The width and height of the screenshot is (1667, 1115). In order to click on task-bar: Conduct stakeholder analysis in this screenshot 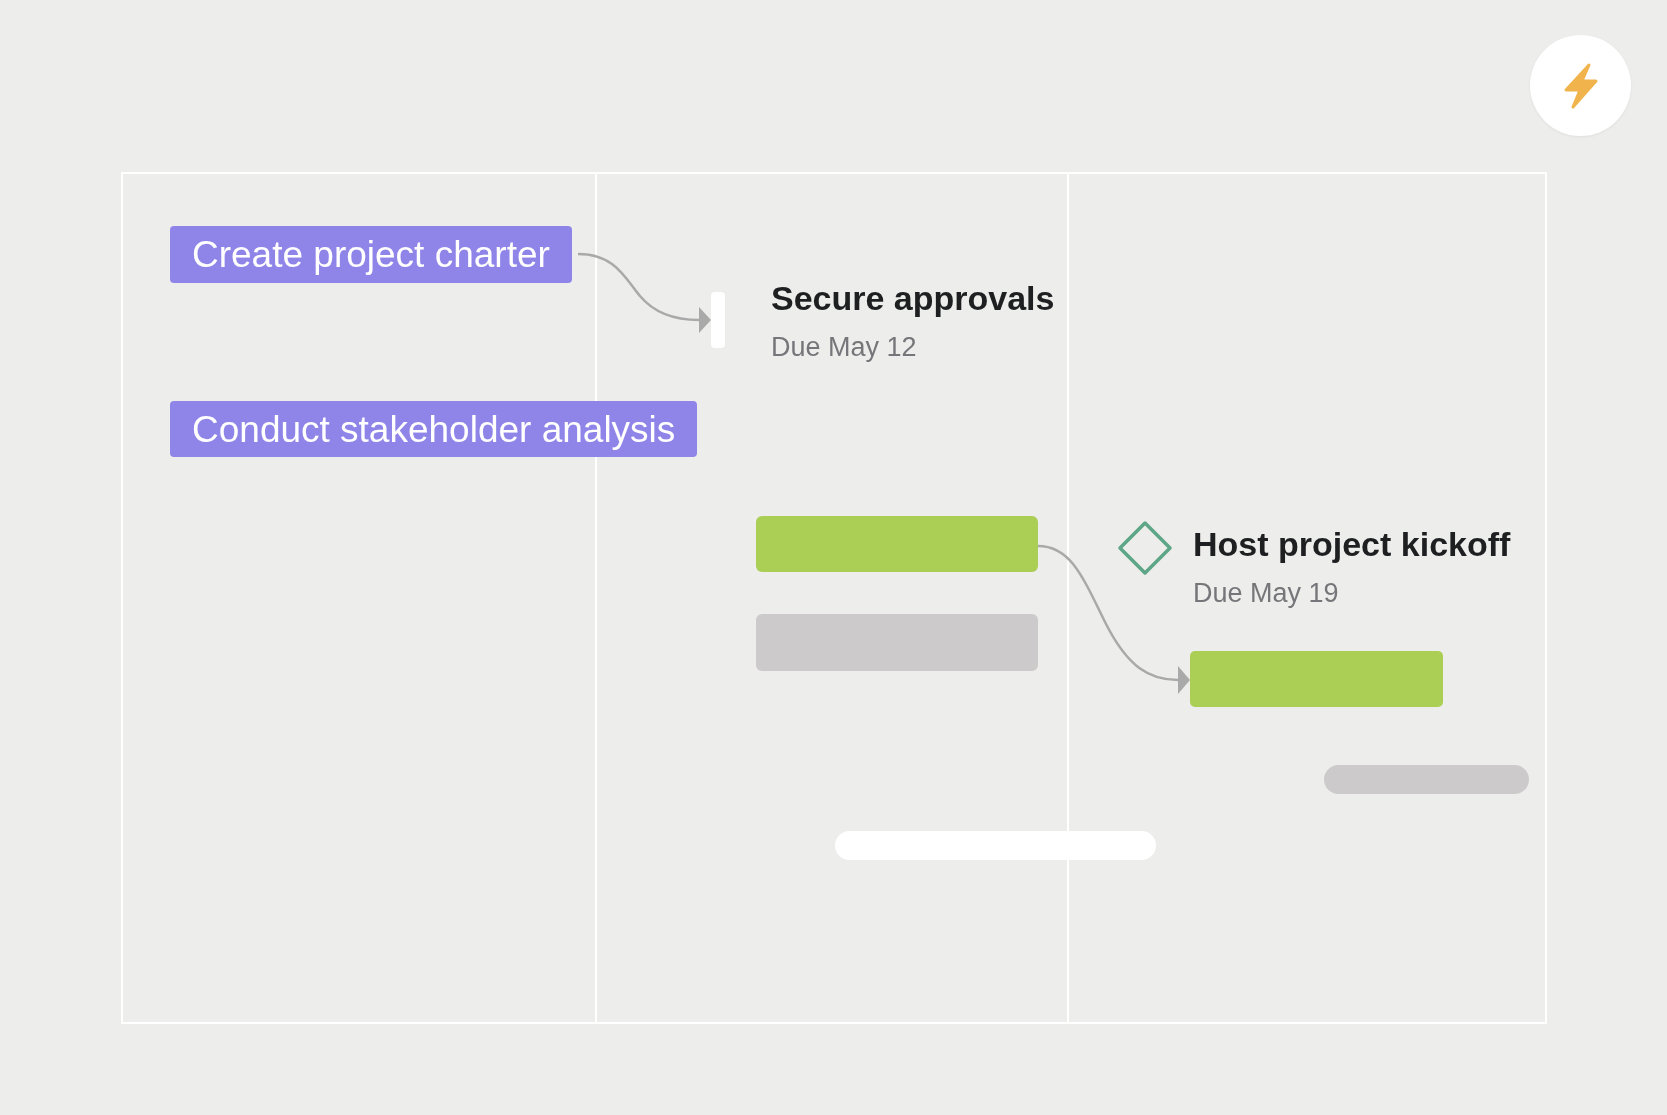, I will do `click(434, 429)`.